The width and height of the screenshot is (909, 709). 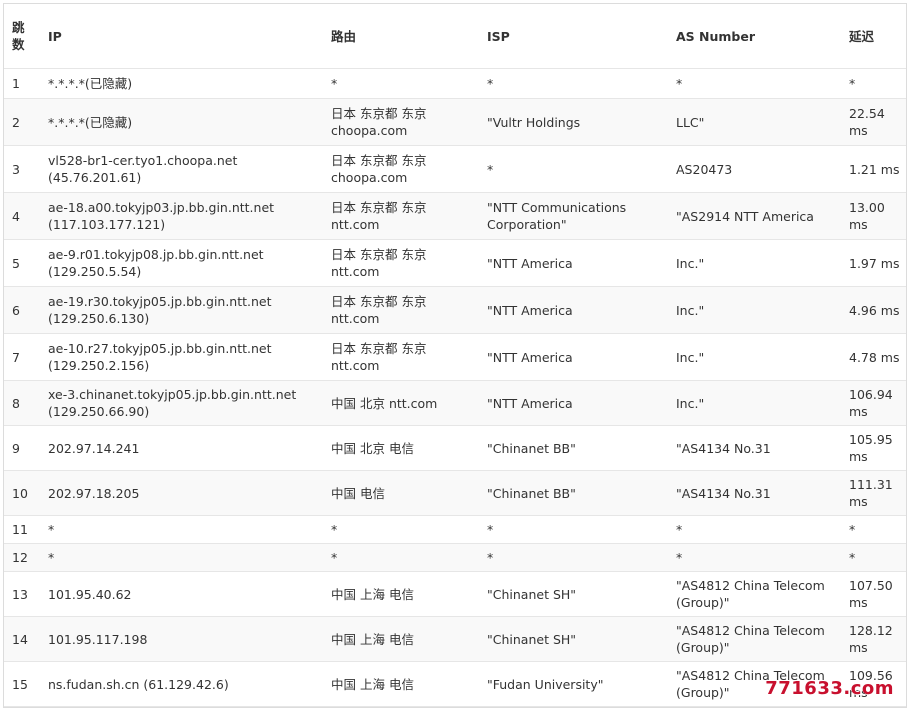 I want to click on cell-ip: 202.97.14.241, so click(x=181, y=448).